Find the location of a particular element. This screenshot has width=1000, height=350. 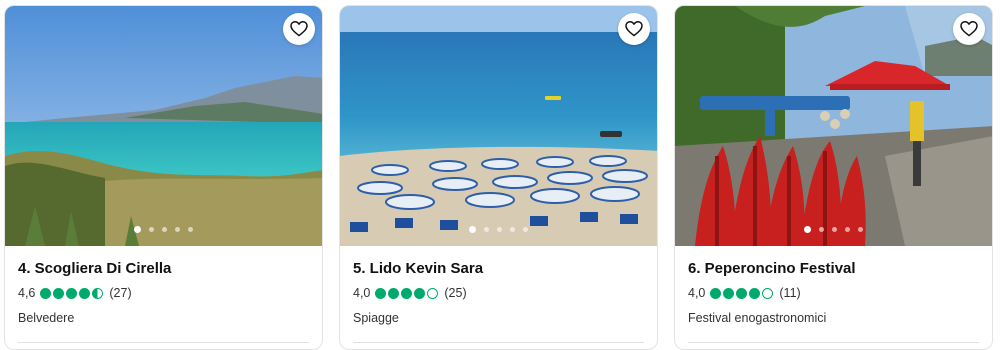

attraction-category: Belvedere is located at coordinates (46, 318).